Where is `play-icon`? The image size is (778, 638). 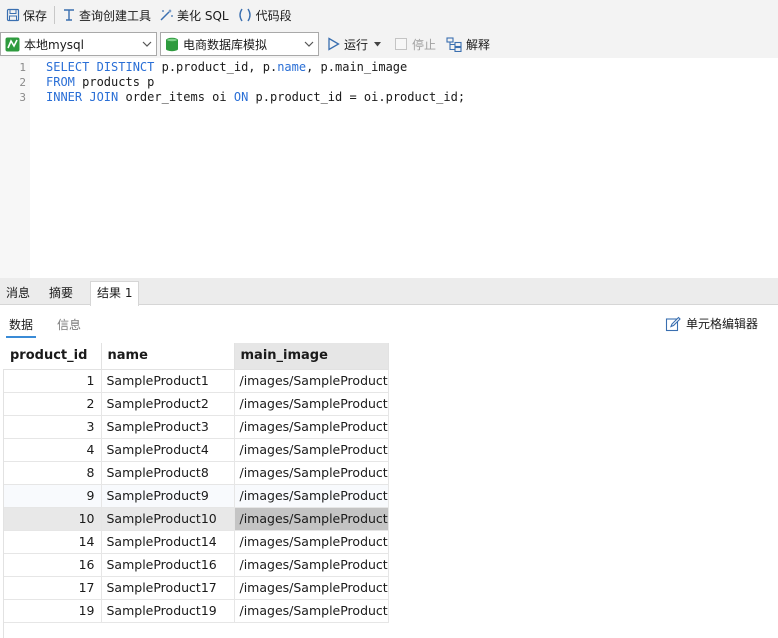 play-icon is located at coordinates (334, 44).